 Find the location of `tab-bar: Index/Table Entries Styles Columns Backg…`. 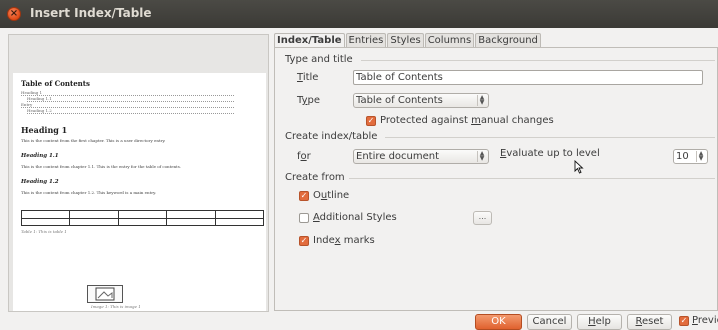

tab-bar: Index/Table Entries Styles Columns Backg… is located at coordinates (408, 40).